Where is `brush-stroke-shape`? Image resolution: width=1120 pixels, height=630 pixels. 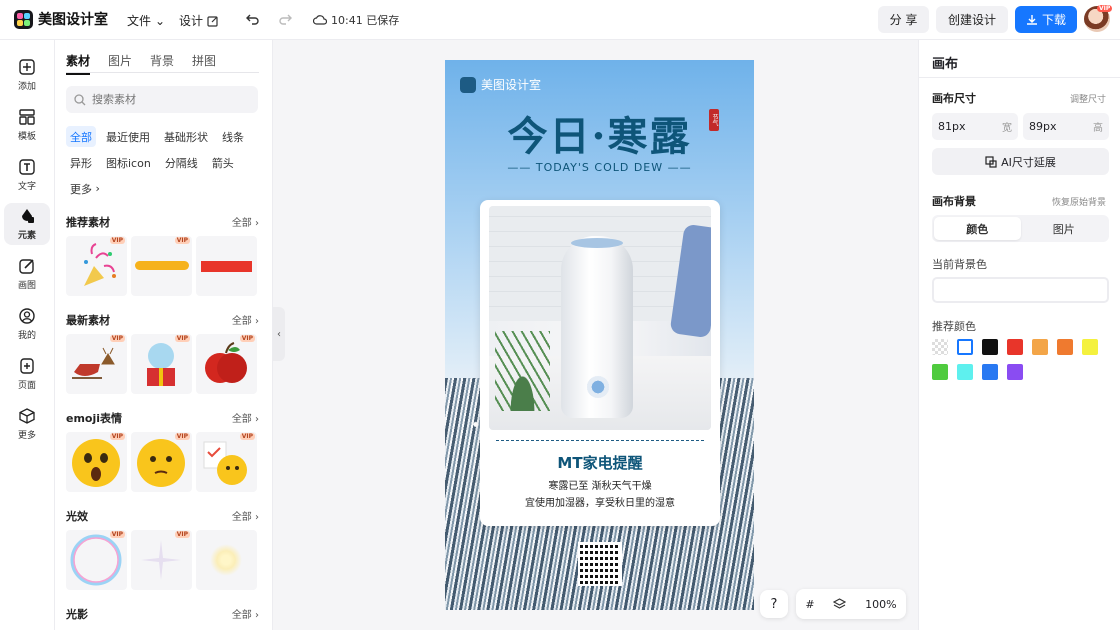 brush-stroke-shape is located at coordinates (162, 265).